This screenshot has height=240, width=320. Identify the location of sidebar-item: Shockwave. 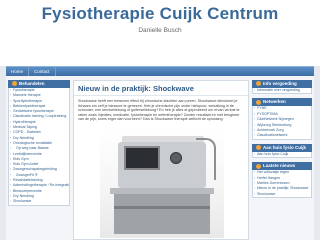
(39, 201).